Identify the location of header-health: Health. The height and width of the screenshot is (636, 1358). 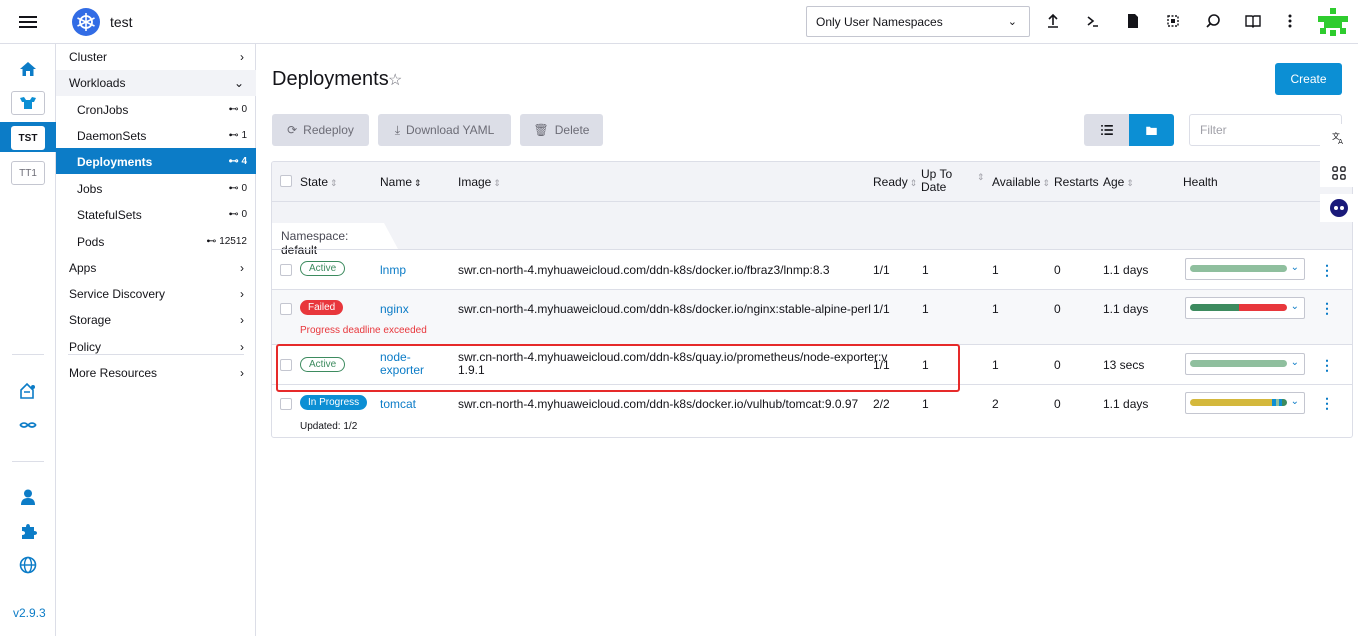
(1200, 182).